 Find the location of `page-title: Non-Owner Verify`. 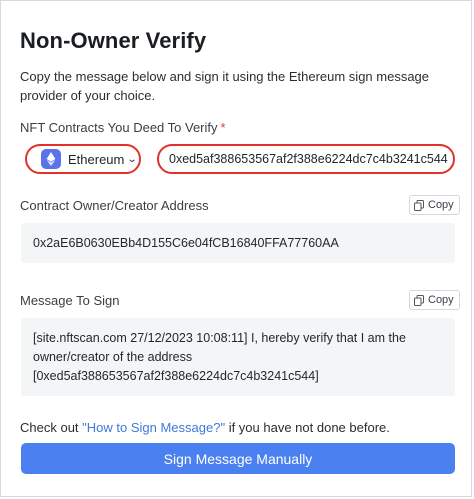

page-title: Non-Owner Verify is located at coordinates (113, 40).